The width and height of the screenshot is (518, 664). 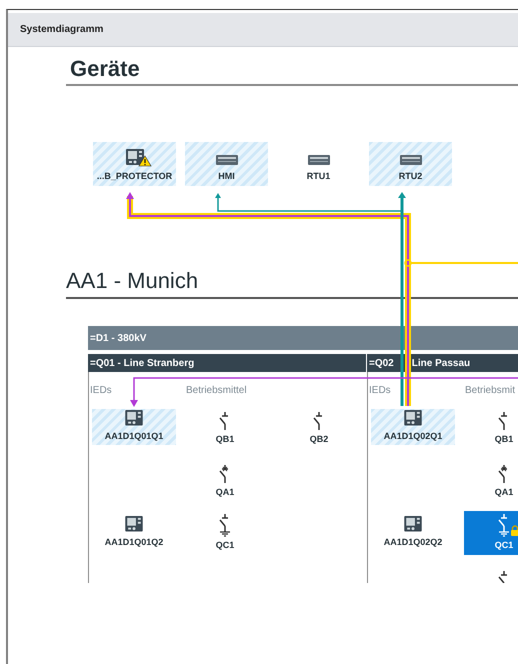 I want to click on equipment-item: QB2, so click(x=319, y=427).